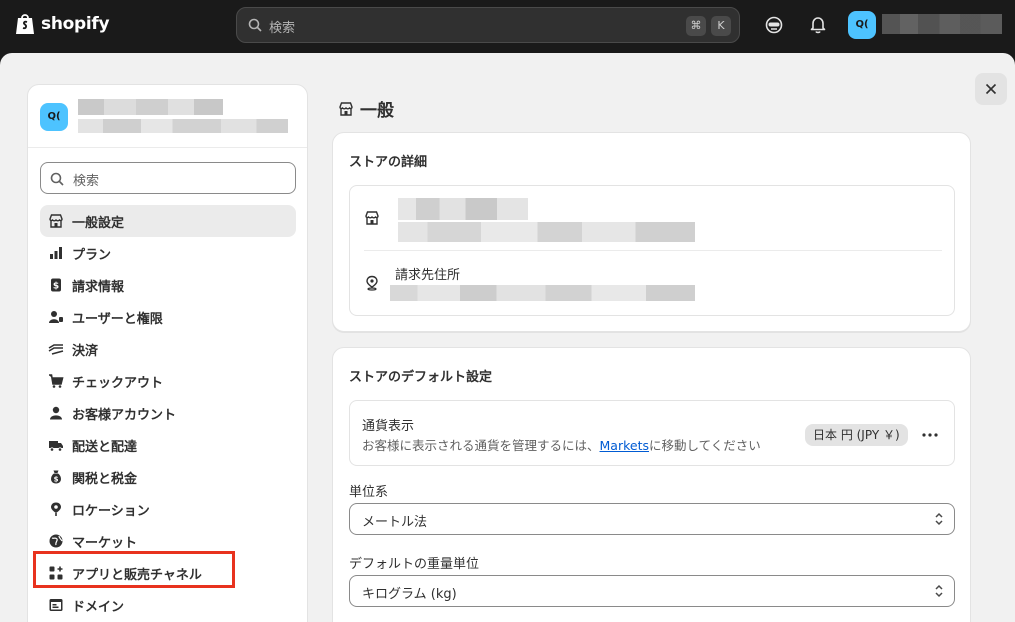 The image size is (1015, 622). Describe the element at coordinates (372, 283) in the screenshot. I see `location-pin-icon` at that location.